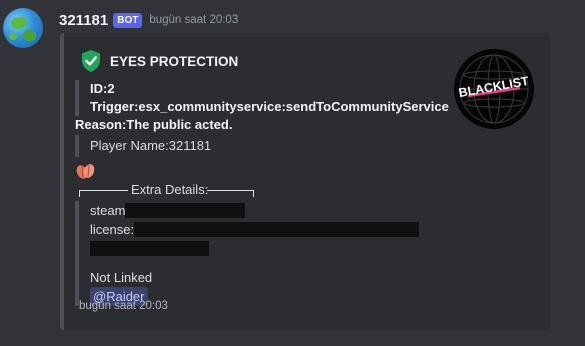  What do you see at coordinates (143, 146) in the screenshot?
I see `field-player-name: Player Name:321181` at bounding box center [143, 146].